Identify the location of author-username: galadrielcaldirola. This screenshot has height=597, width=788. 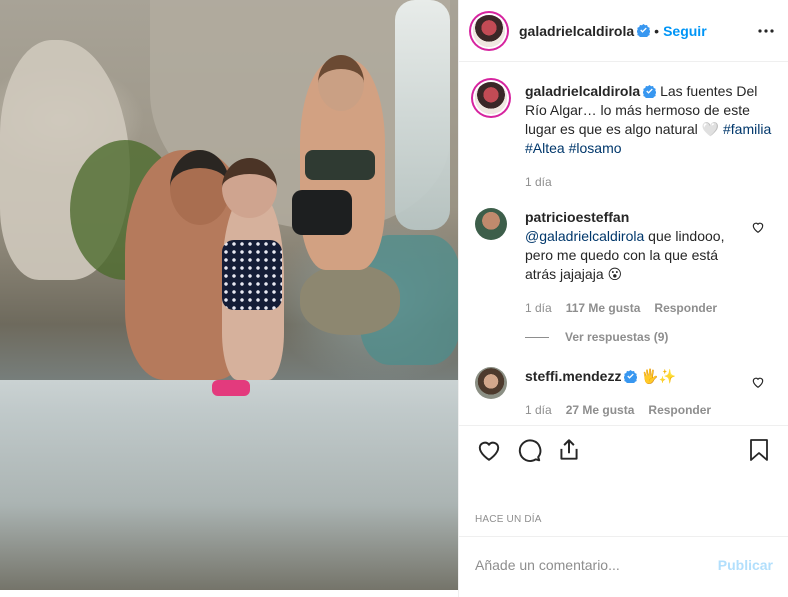
(576, 31).